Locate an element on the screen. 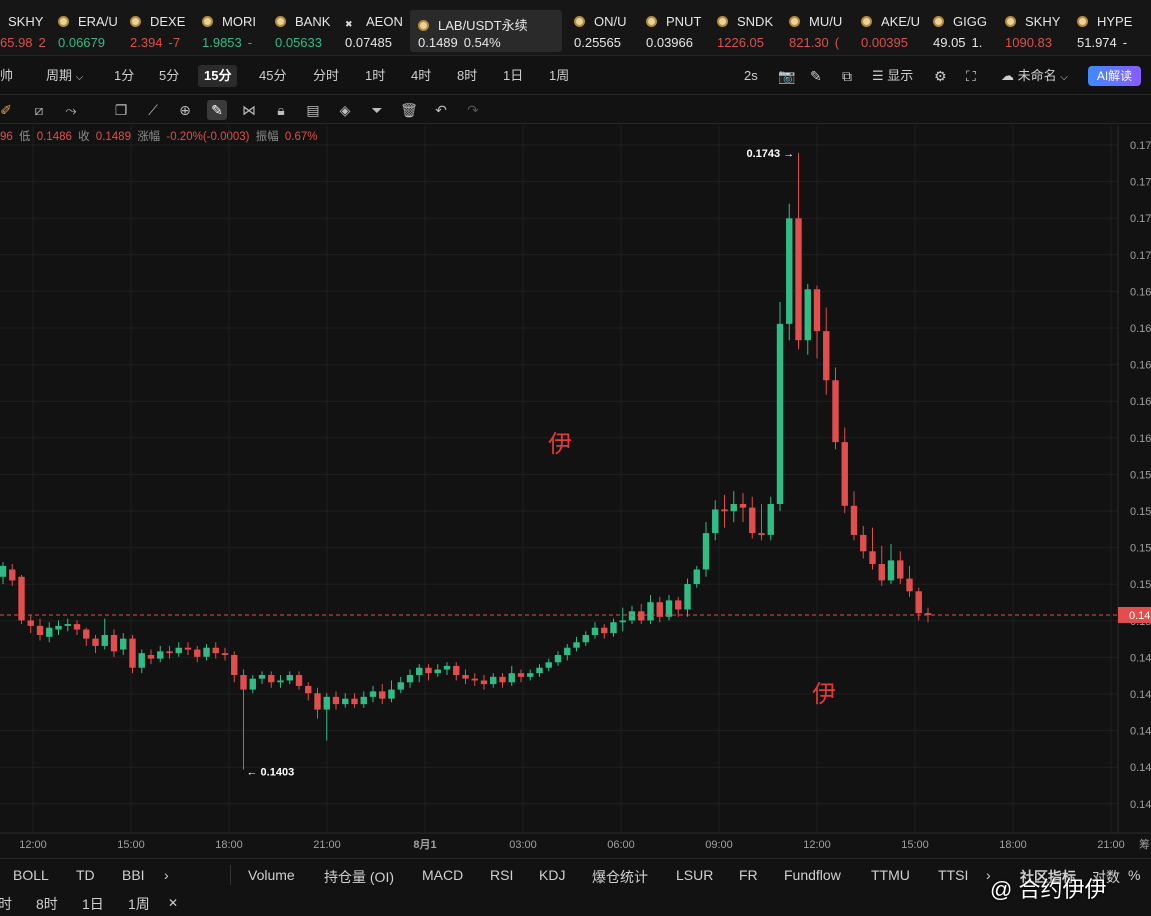 The height and width of the screenshot is (916, 1151). brush-icon: ⤳ is located at coordinates (71, 110).